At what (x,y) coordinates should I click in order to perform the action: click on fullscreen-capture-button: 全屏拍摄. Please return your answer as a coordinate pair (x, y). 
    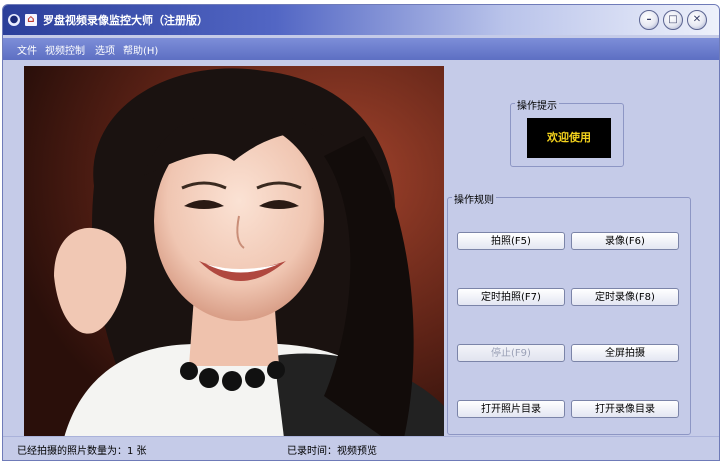
    Looking at the image, I should click on (625, 353).